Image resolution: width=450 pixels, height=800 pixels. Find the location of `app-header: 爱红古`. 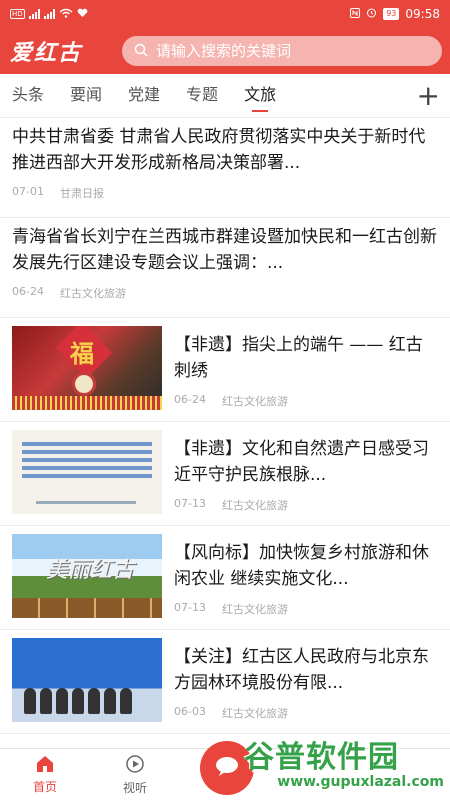

app-header: 爱红古 is located at coordinates (225, 51).